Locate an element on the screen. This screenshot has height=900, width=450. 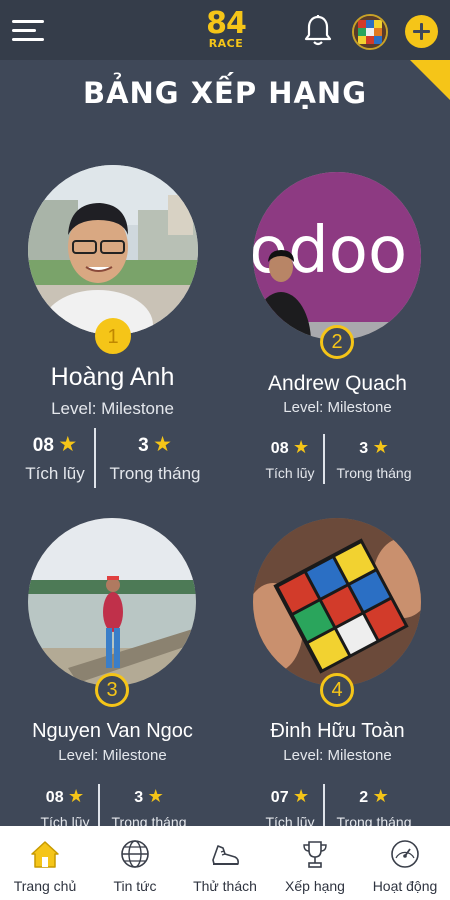
top-app-bar: 84 RACE is located at coordinates (225, 30).